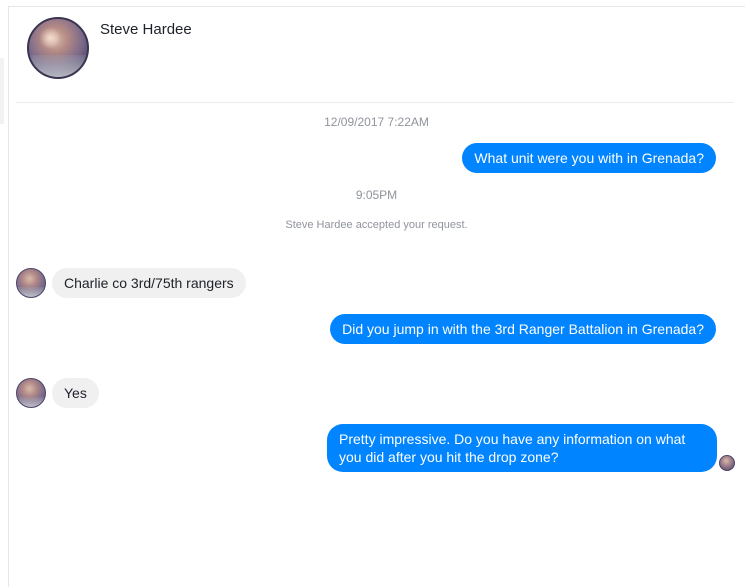 This screenshot has width=745, height=587. What do you see at coordinates (376, 225) in the screenshot?
I see `system-message: Steve Hardee accepted your request.` at bounding box center [376, 225].